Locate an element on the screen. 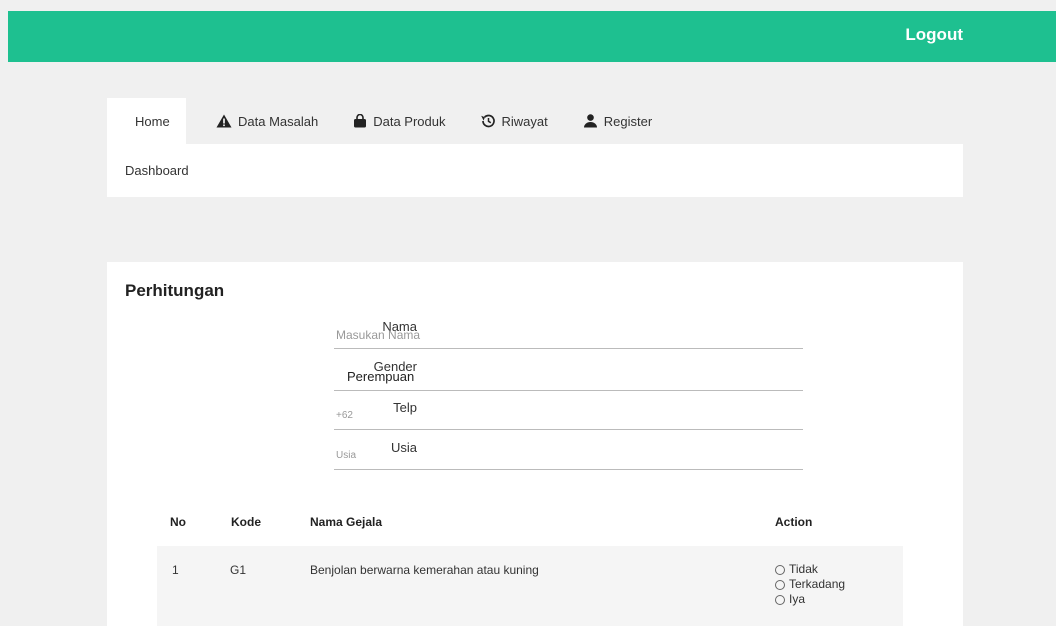  radio-iya-label: Iya is located at coordinates (797, 599).